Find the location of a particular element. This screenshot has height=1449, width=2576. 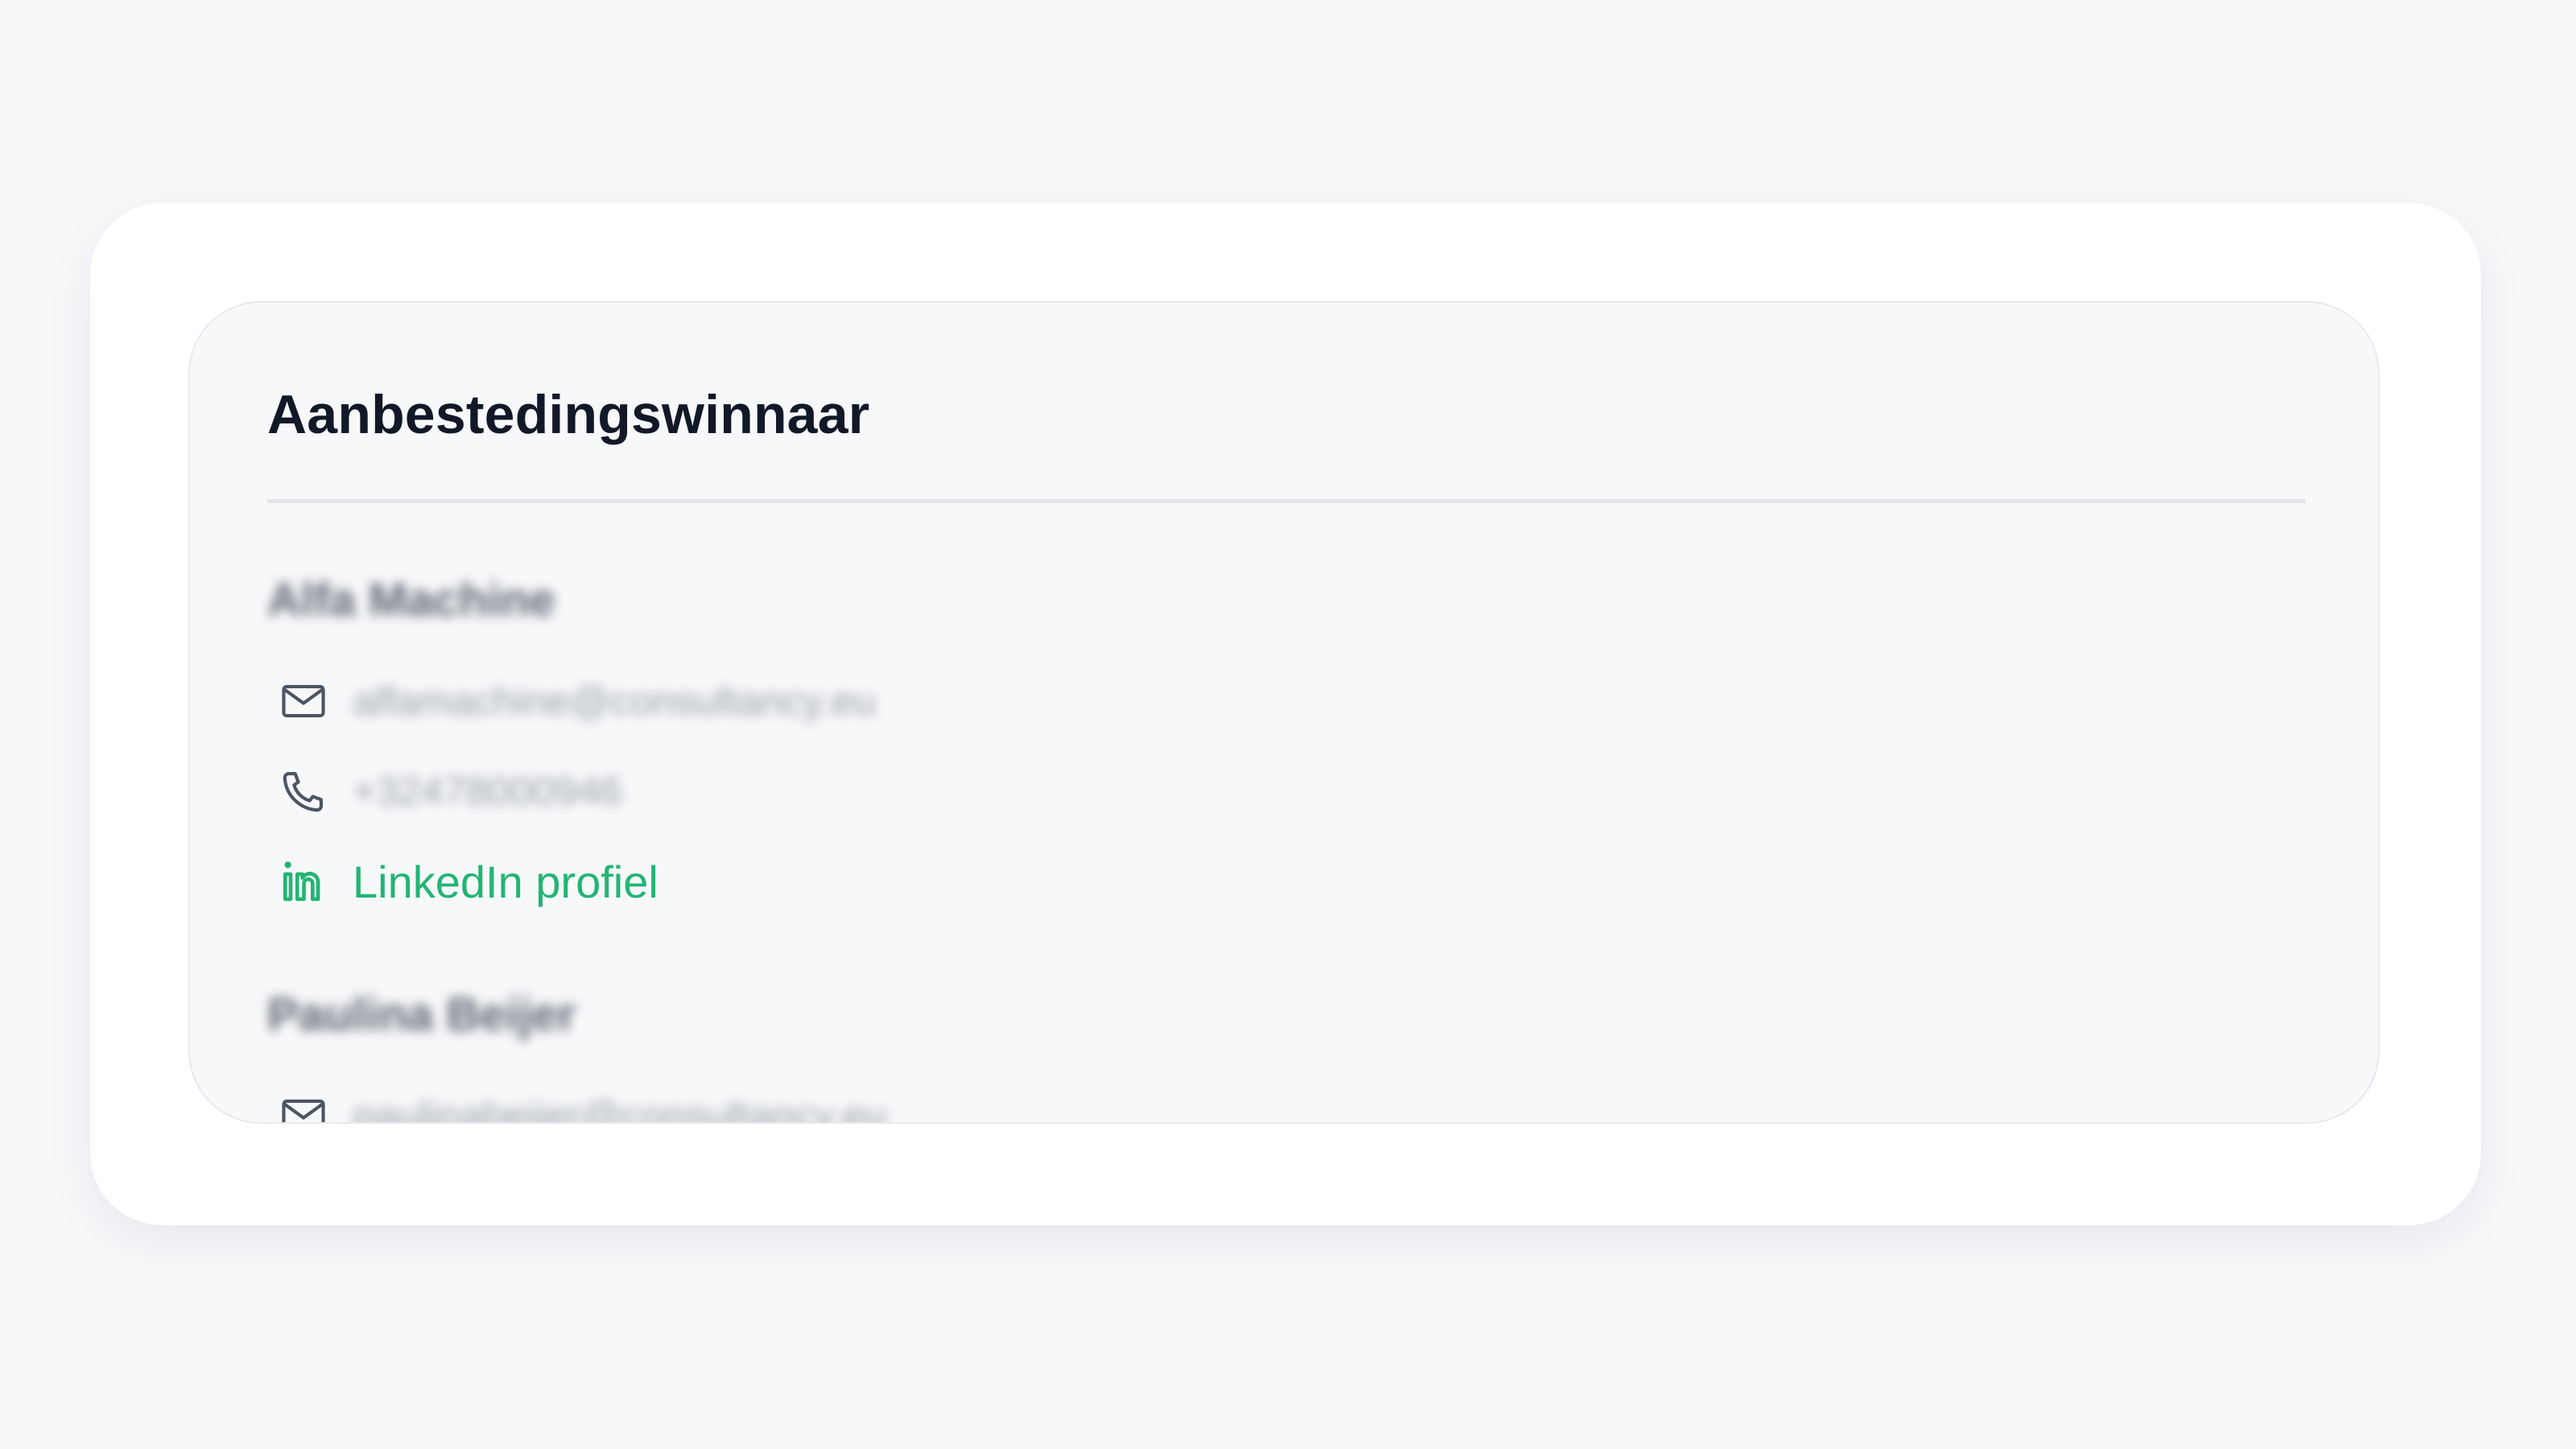

linkedin-icon is located at coordinates (303, 882).